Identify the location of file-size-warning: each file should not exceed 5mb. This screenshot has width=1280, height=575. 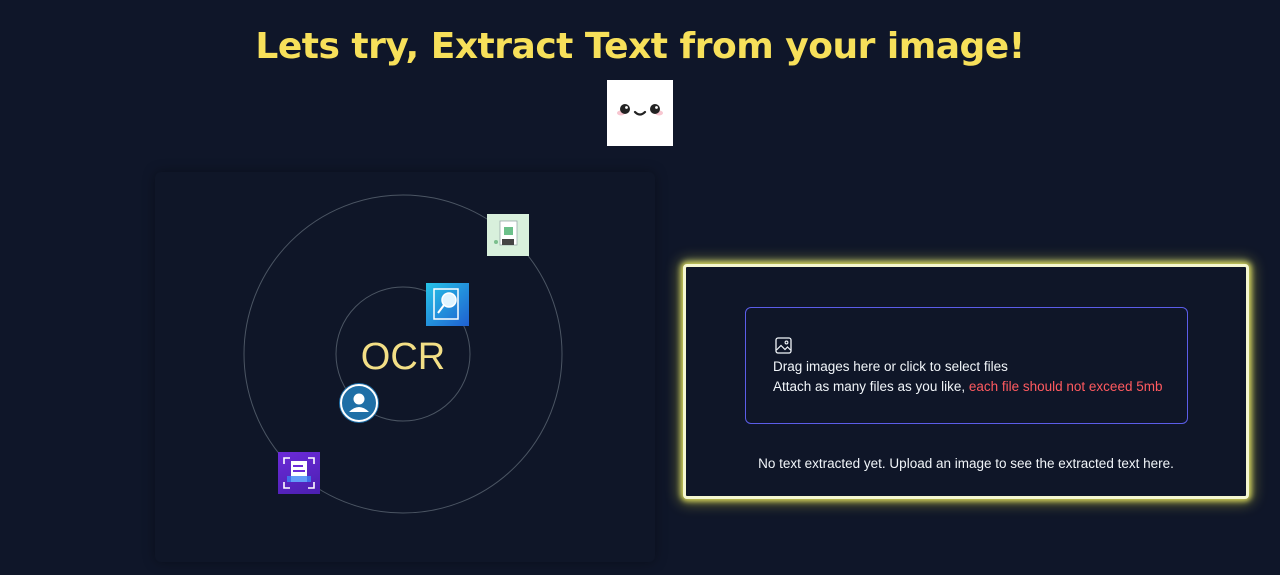
(1065, 386).